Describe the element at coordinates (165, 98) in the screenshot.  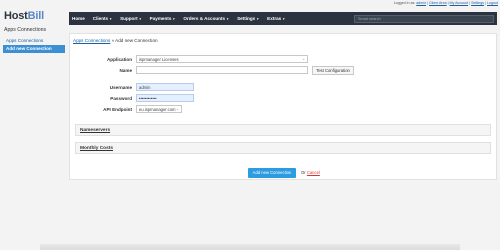
I see `password-input: ••••••••••••` at that location.